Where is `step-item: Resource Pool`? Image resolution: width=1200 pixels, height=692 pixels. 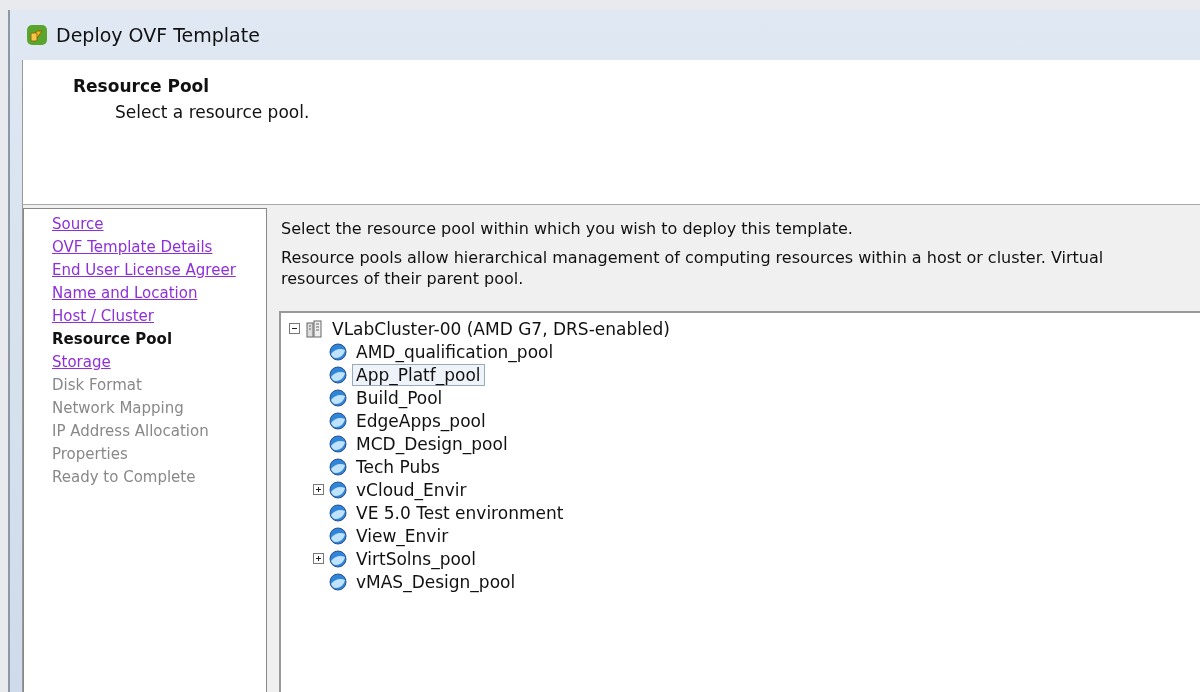
step-item: Resource Pool is located at coordinates (112, 339).